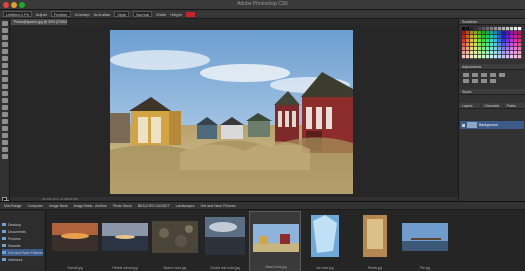 The image size is (525, 271). I want to click on options-item: Normal, so click(142, 14).